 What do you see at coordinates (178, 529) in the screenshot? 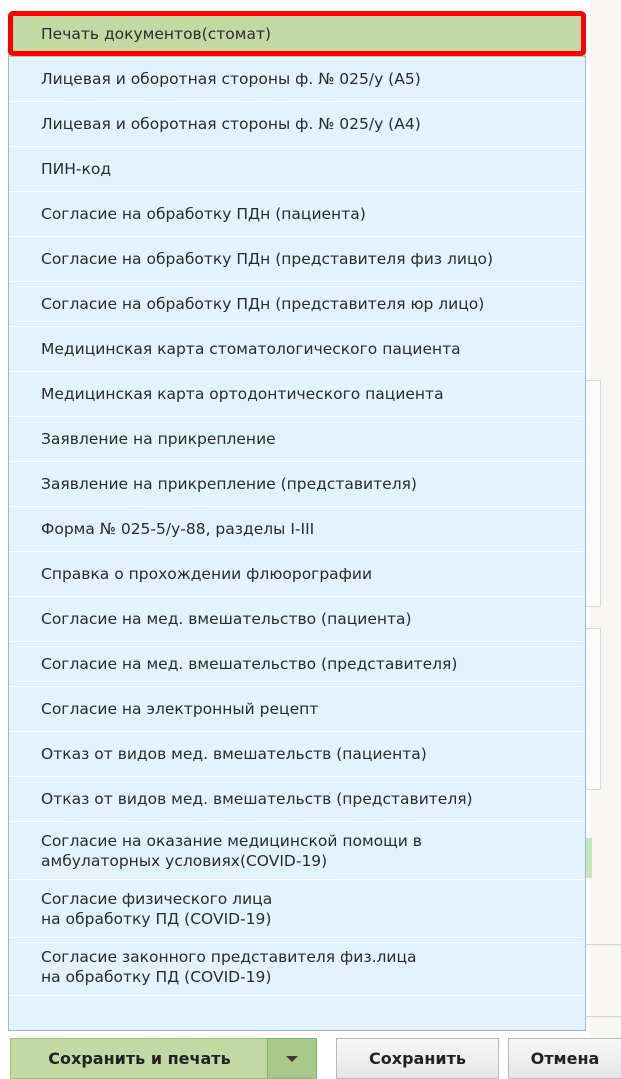
I see `menu-item-label: Форма № 025-5/у-88, разделы I-III` at bounding box center [178, 529].